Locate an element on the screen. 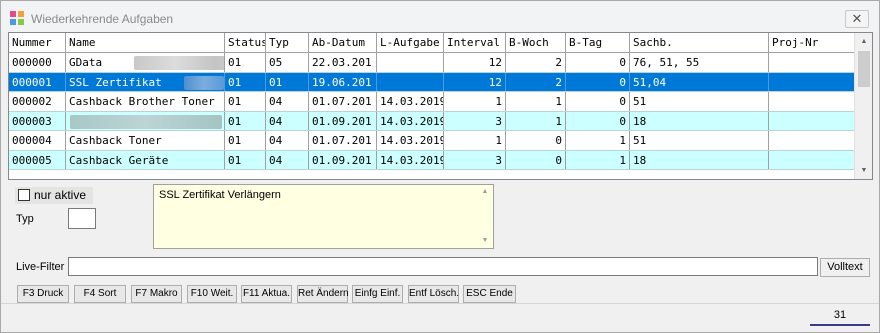  table-row: 000000 GData 01 05 22.03.201 12 2 0 76, 51, 55 is located at coordinates (432, 63).